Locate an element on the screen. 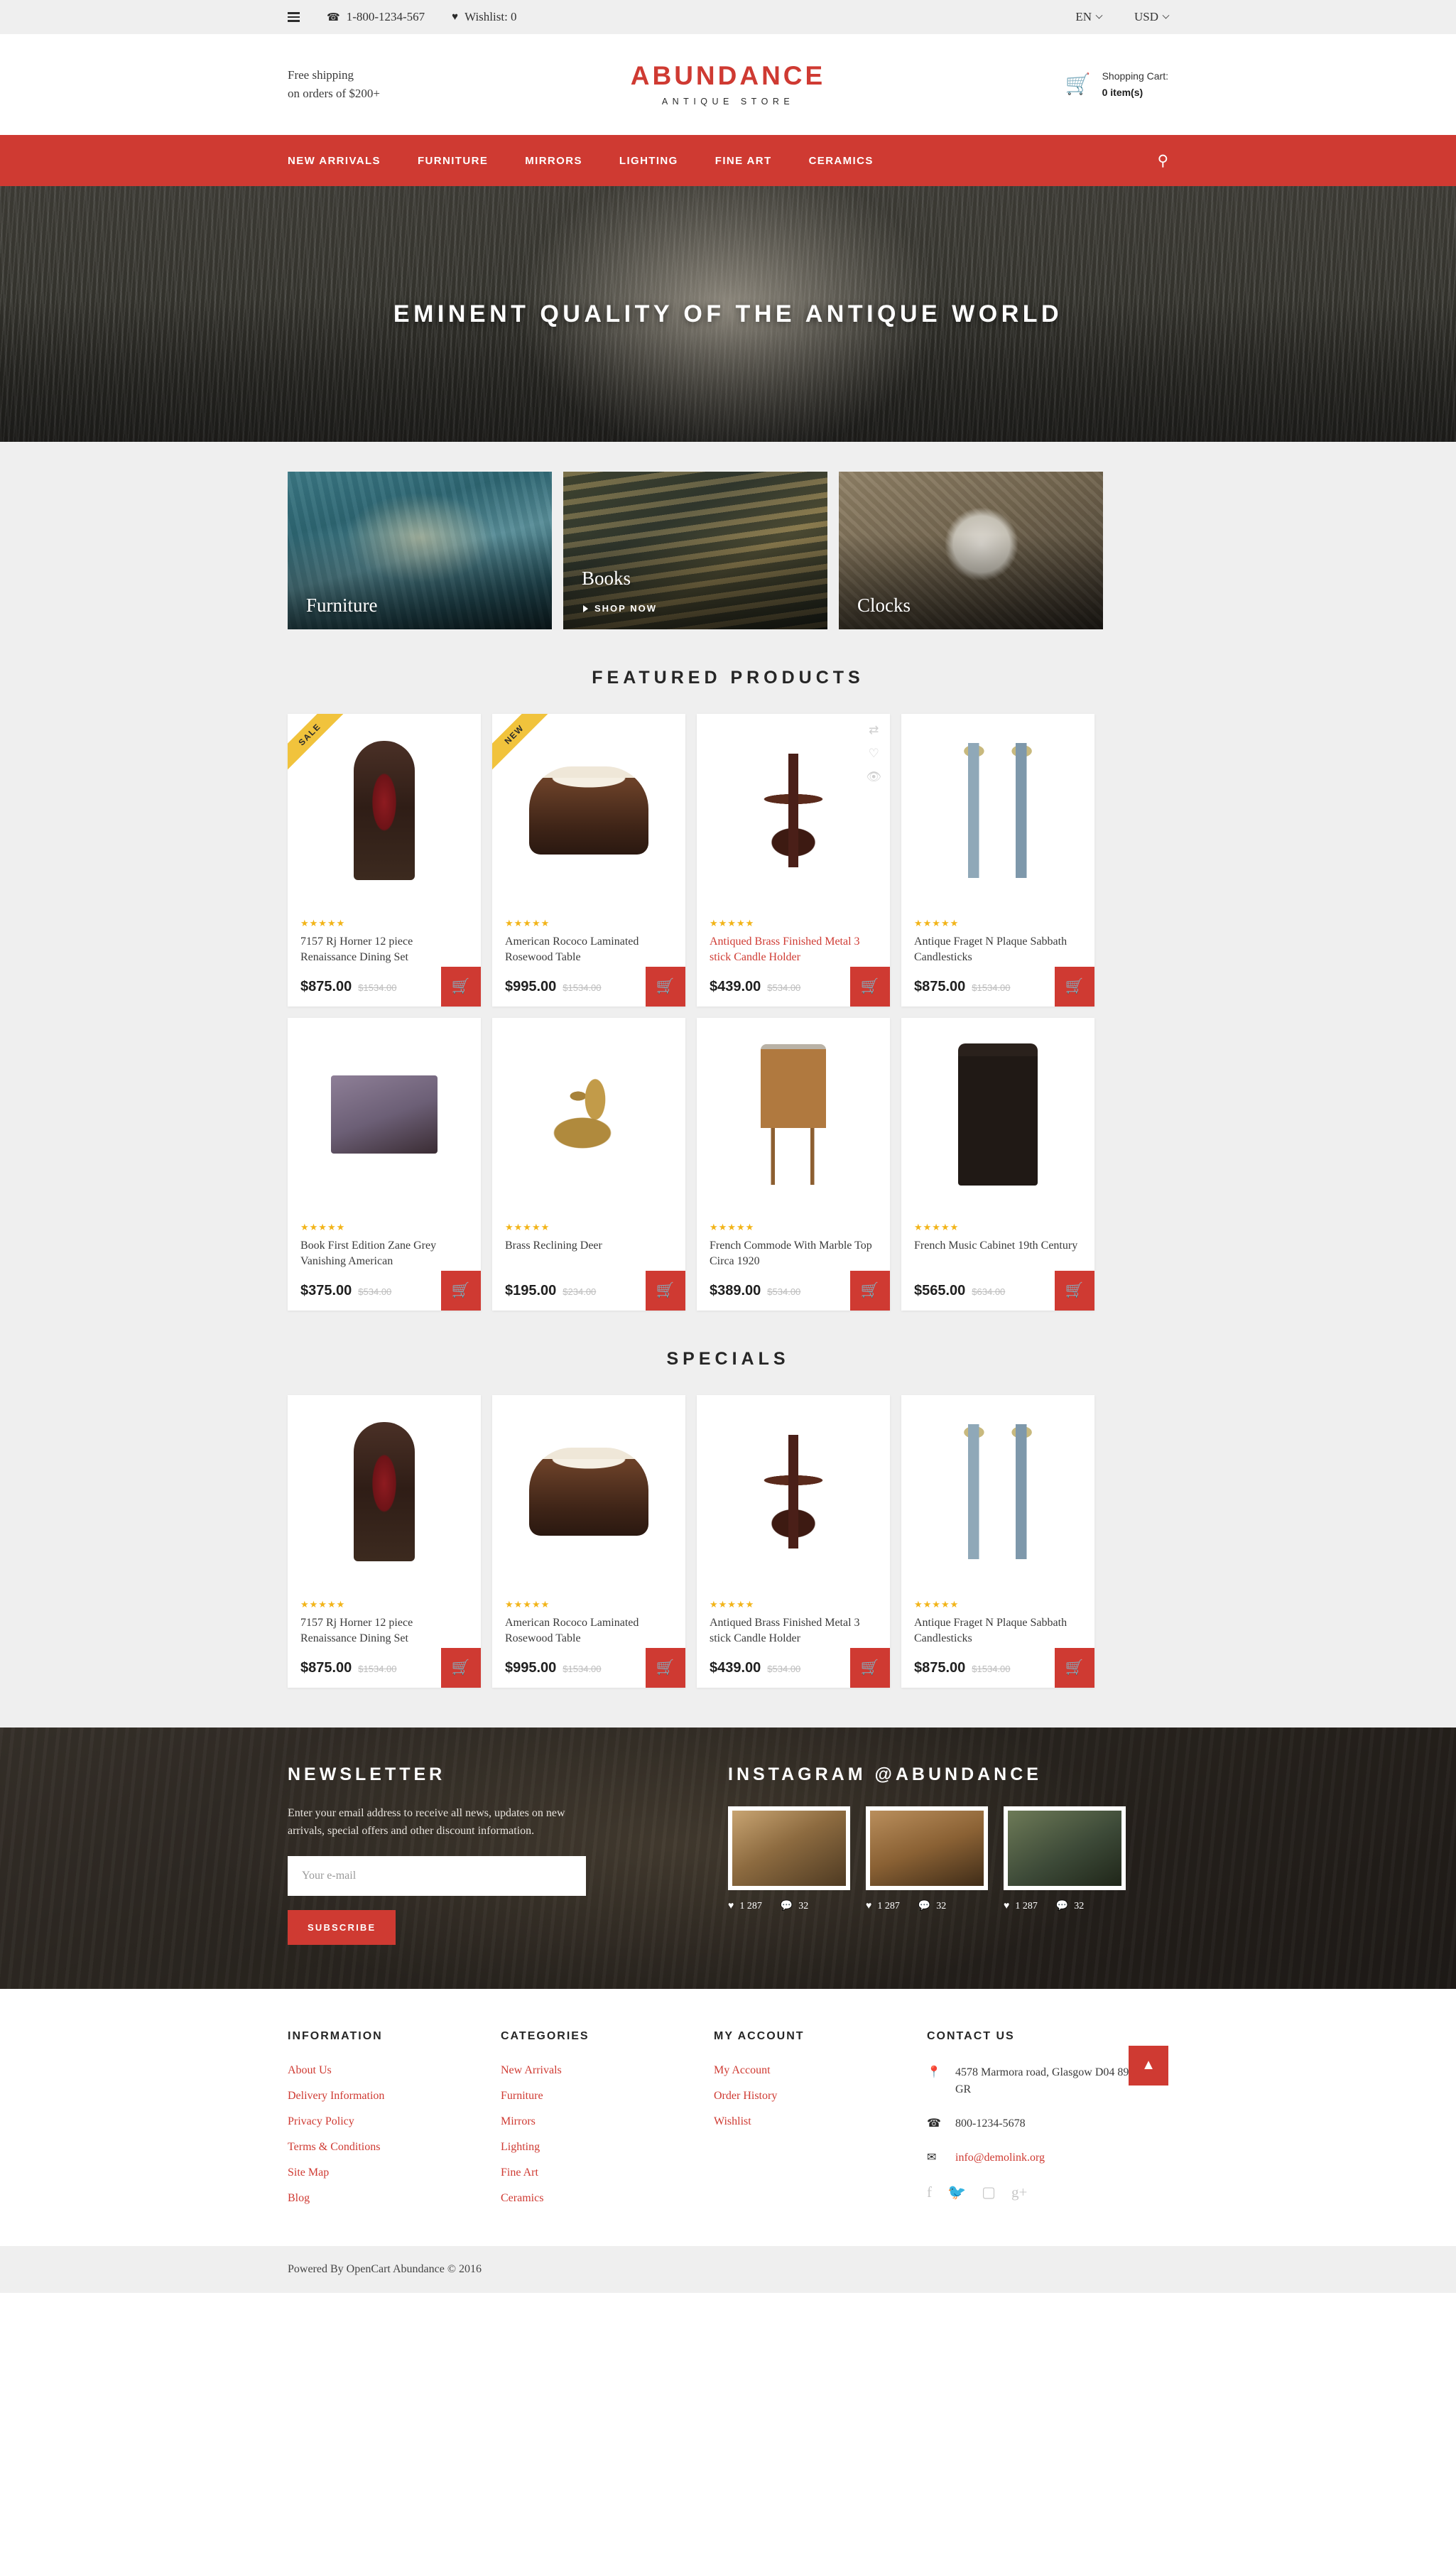 The width and height of the screenshot is (1456, 2560). category-banner-clocks: Clocks is located at coordinates (971, 550).